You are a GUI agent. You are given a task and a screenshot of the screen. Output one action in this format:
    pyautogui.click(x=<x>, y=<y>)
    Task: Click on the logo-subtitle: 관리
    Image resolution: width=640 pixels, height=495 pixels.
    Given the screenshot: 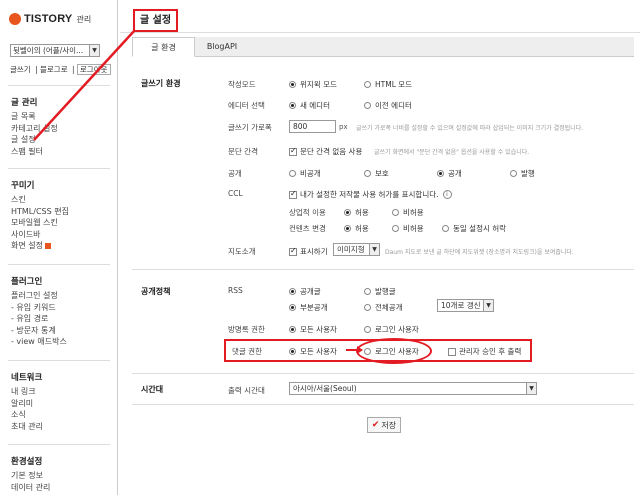 What is the action you would take?
    pyautogui.click(x=84, y=19)
    